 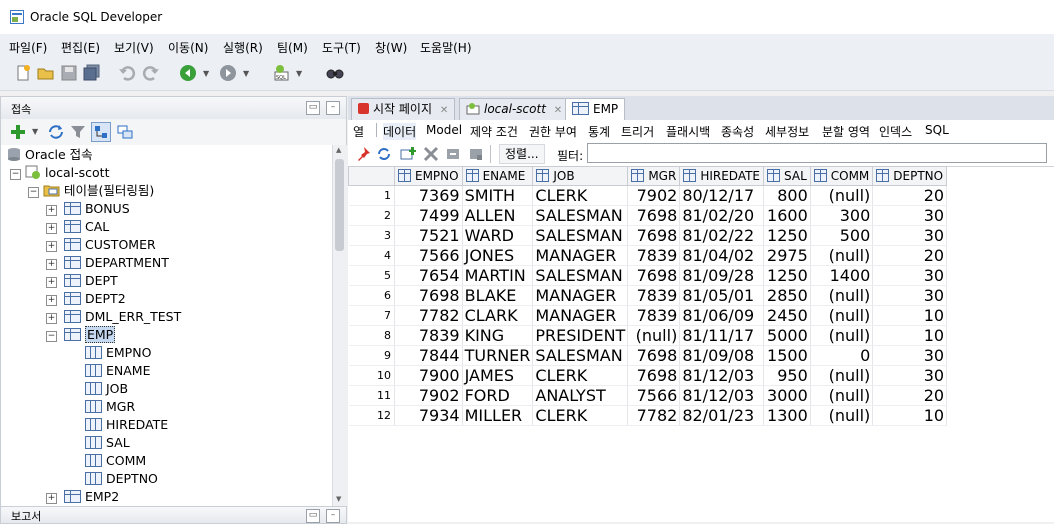 I want to click on cell-job: CLERK, so click(x=580, y=415).